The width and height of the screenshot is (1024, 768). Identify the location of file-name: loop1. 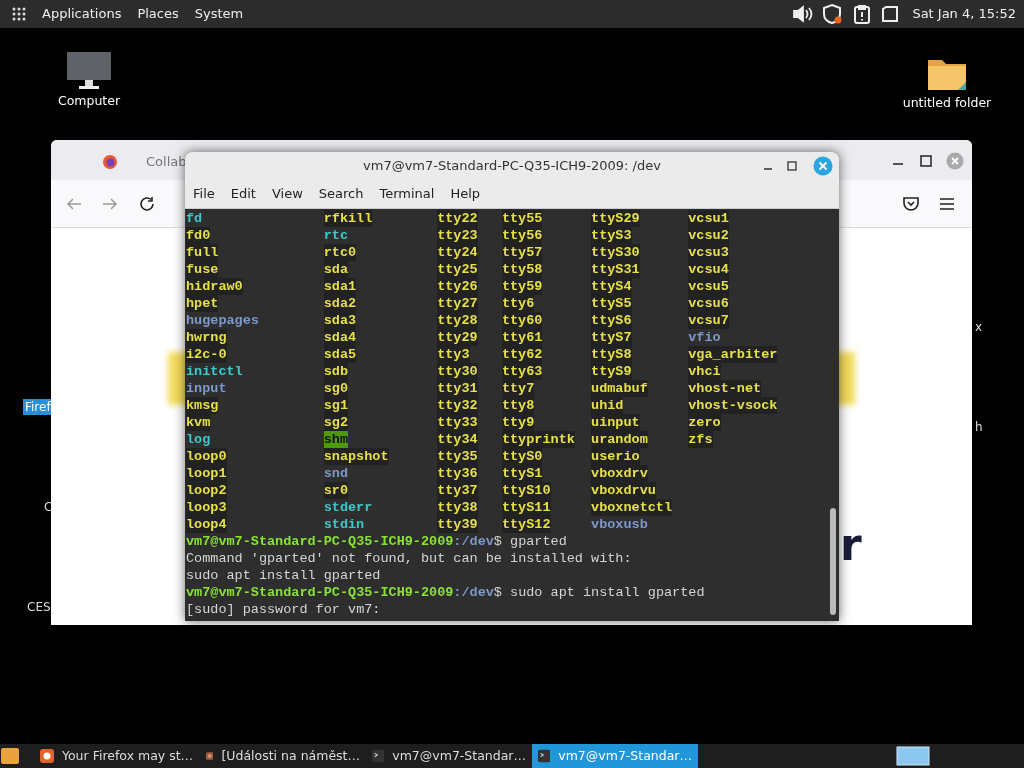
(206, 473).